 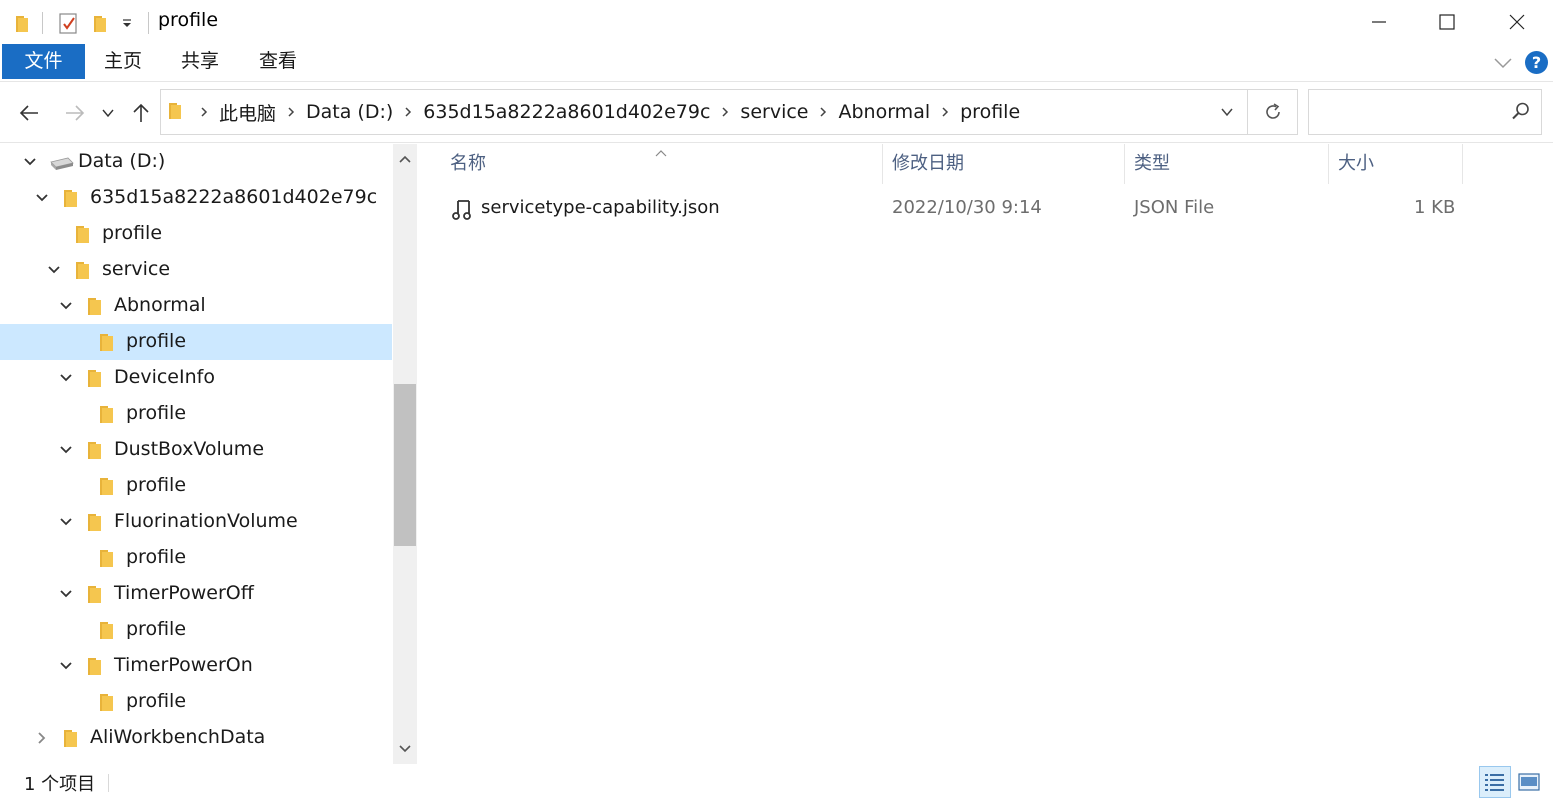 What do you see at coordinates (661, 152) in the screenshot?
I see `sort-ascending-icon` at bounding box center [661, 152].